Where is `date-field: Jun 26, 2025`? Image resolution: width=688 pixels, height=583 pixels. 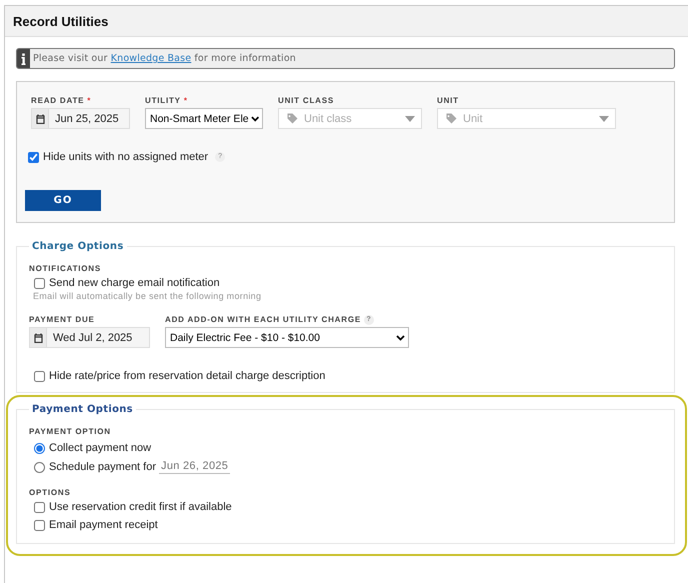 date-field: Jun 26, 2025 is located at coordinates (194, 467).